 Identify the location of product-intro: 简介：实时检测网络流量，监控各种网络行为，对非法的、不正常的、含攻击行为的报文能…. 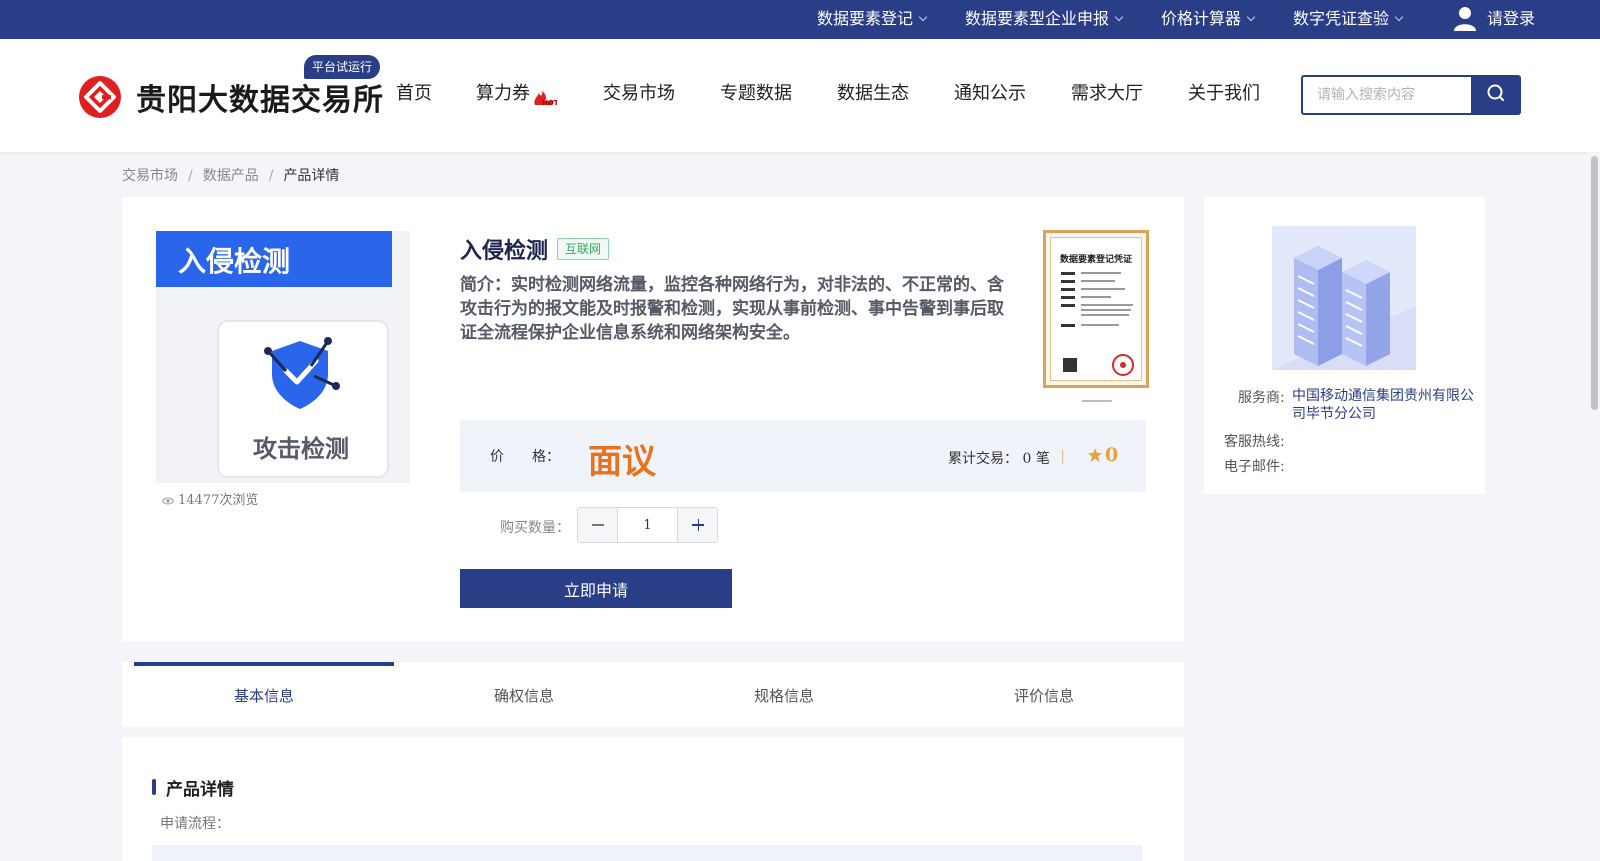
(732, 309).